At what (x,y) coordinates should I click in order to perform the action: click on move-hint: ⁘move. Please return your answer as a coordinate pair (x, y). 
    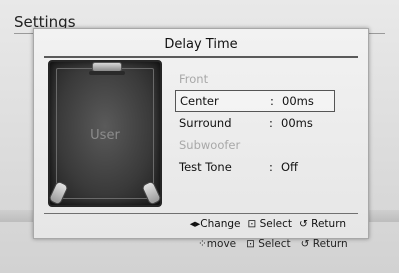
    Looking at the image, I should click on (217, 244).